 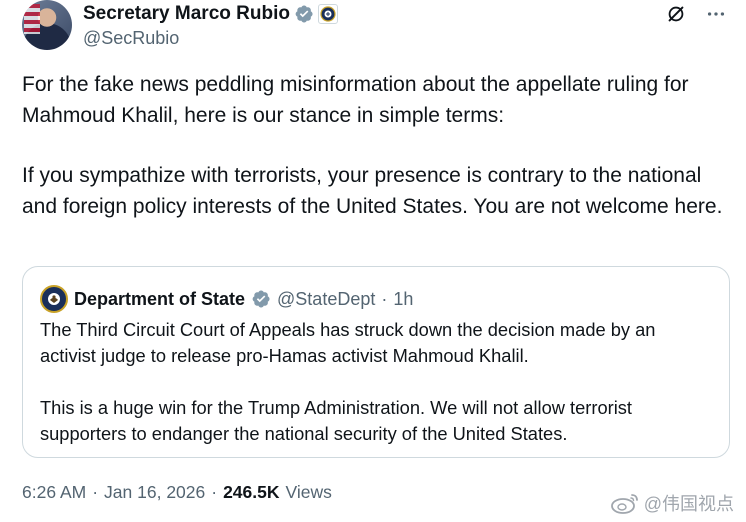 What do you see at coordinates (696, 14) in the screenshot?
I see `tweet-actions` at bounding box center [696, 14].